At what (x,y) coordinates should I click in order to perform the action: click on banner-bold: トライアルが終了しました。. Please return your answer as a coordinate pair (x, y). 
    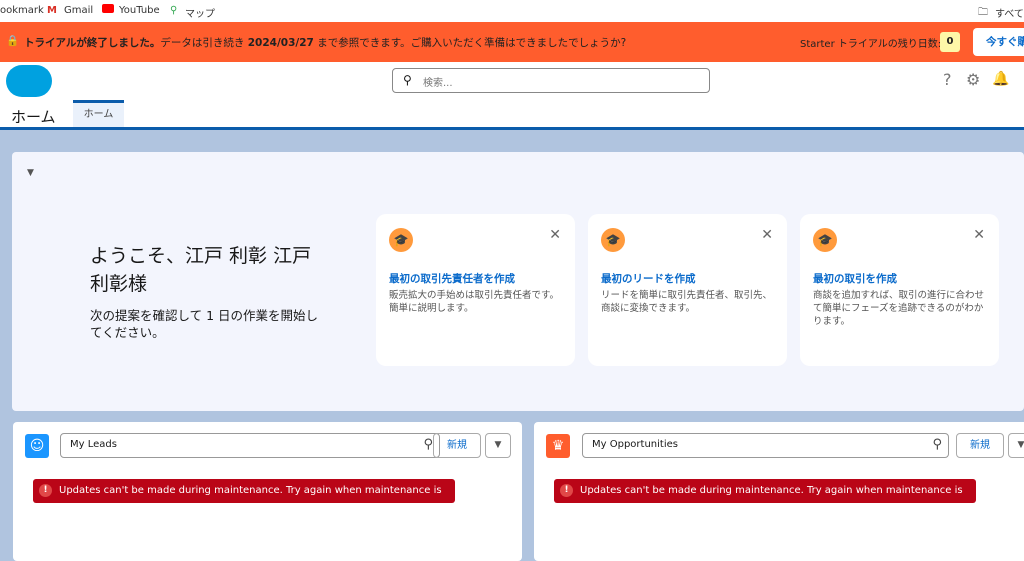
    Looking at the image, I should click on (92, 43).